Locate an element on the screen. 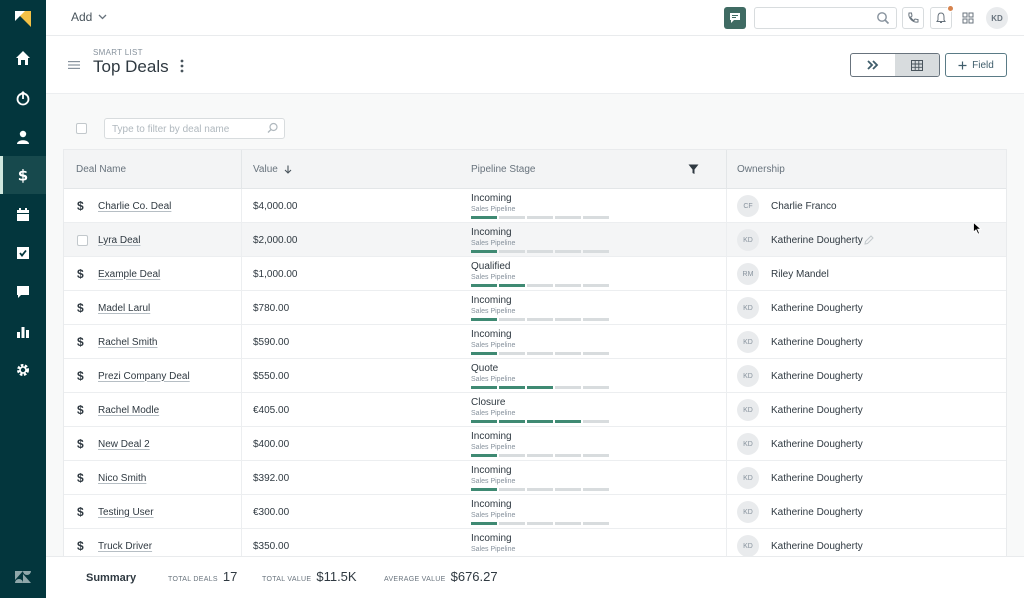  table-header: Deal Name Value Pipeline Stage Ownership is located at coordinates (535, 169).